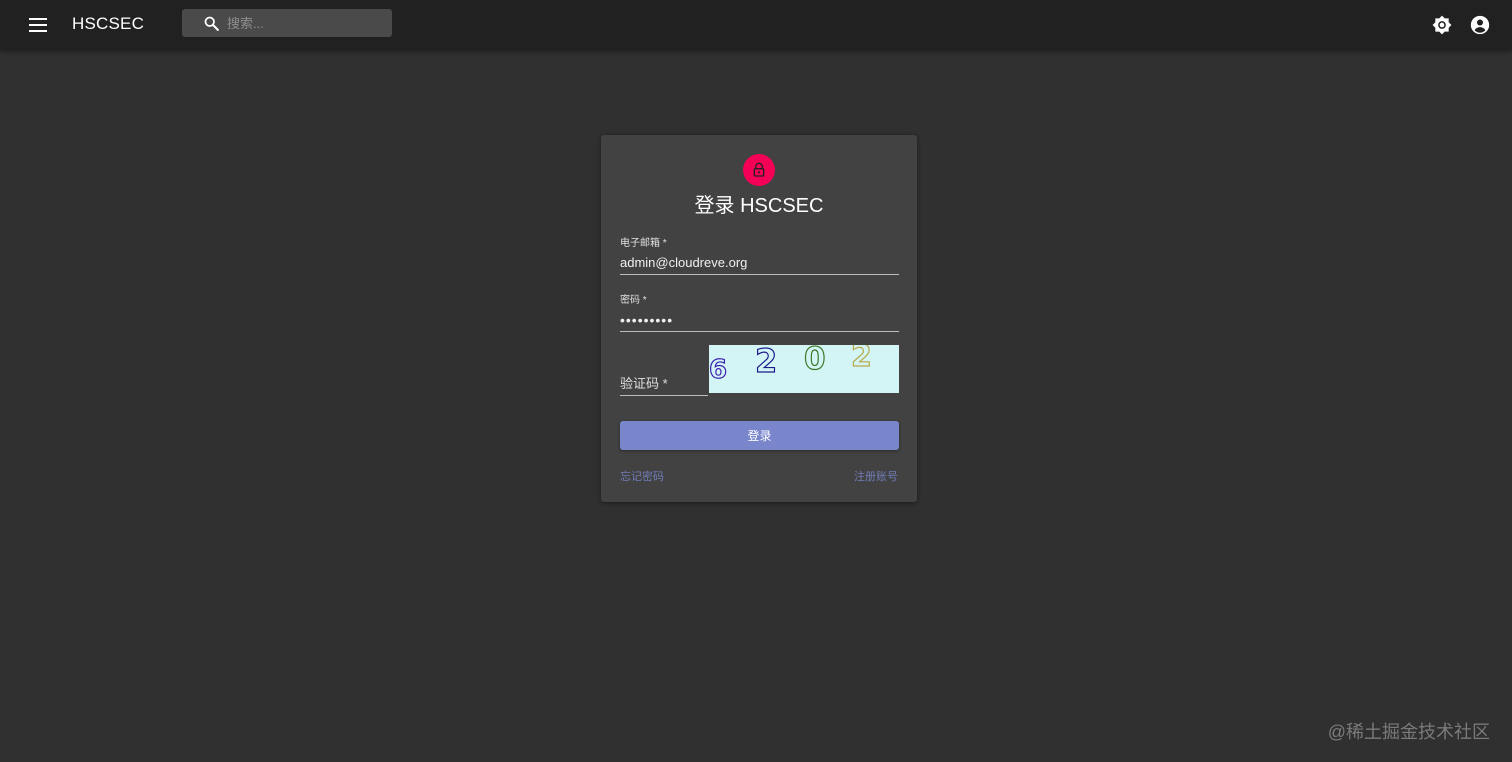 Image resolution: width=1512 pixels, height=762 pixels. Describe the element at coordinates (759, 206) in the screenshot. I see `login-title: 登录 HSCSEC` at that location.